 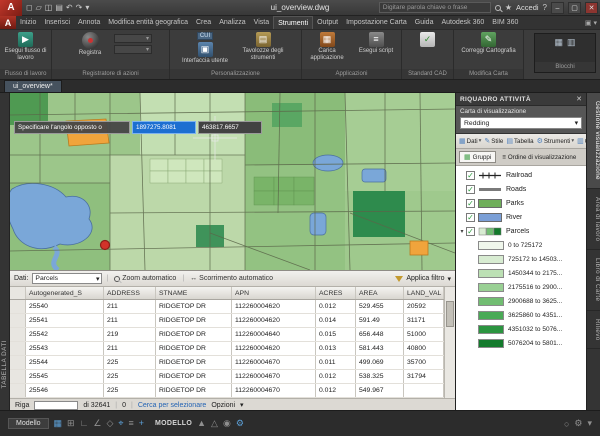 I want to click on side-tab-libro-di-carte: Libro di Carte, so click(x=593, y=280).